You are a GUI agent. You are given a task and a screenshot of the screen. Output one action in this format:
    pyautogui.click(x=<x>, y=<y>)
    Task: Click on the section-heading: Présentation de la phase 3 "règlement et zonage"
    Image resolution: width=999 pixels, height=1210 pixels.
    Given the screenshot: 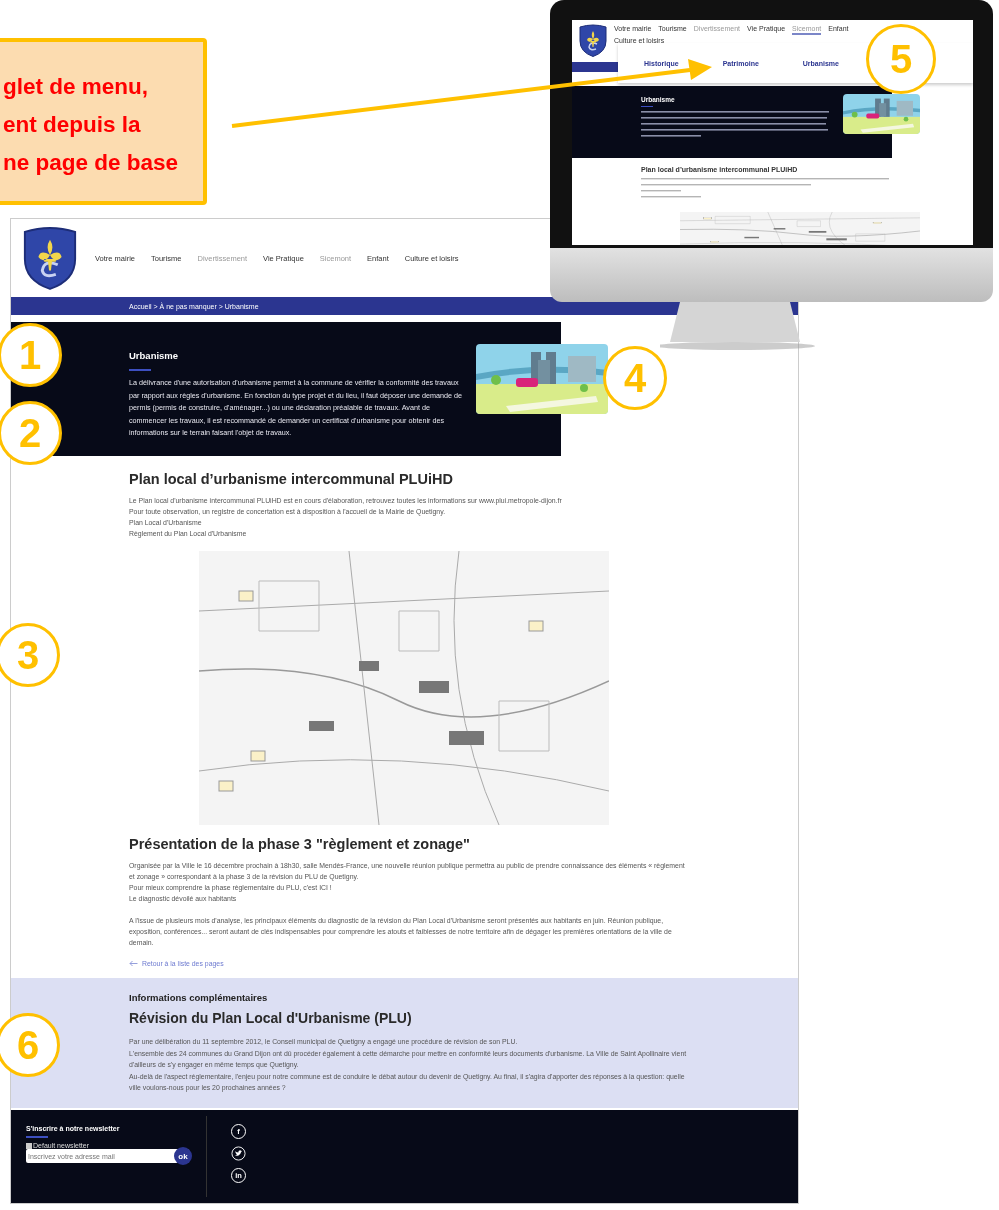 What is the action you would take?
    pyautogui.click(x=300, y=844)
    